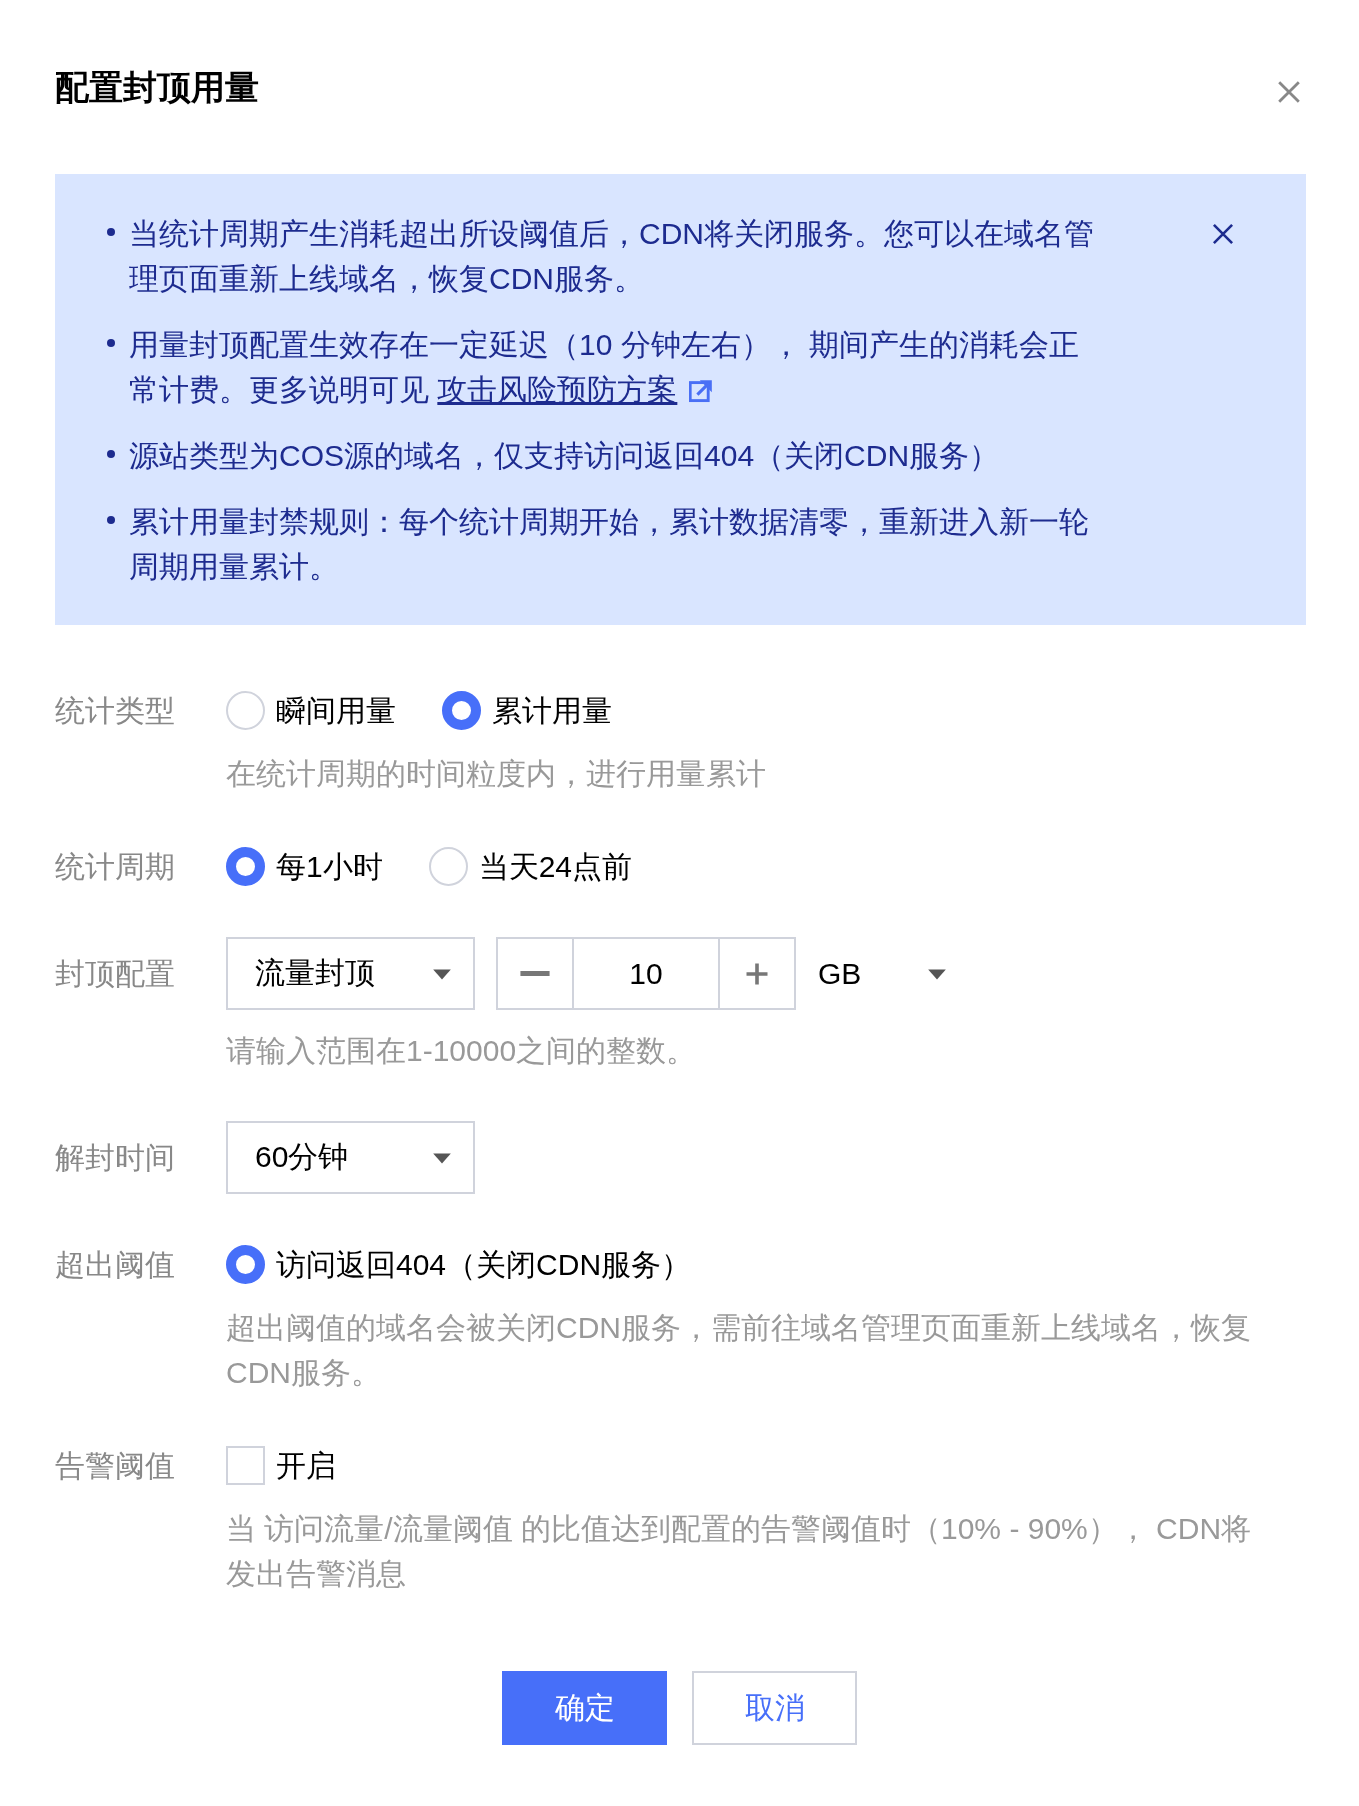  What do you see at coordinates (245, 1465) in the screenshot?
I see `checkbox` at bounding box center [245, 1465].